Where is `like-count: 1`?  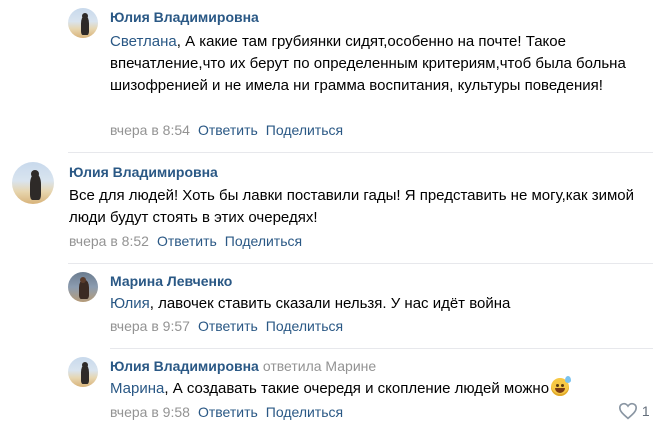
like-count: 1 is located at coordinates (645, 411).